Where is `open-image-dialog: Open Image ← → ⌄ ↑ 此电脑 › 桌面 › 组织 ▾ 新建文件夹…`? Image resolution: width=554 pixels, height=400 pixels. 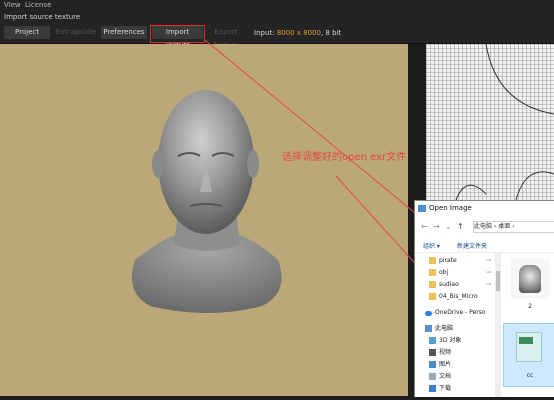 open-image-dialog: Open Image ← → ⌄ ↑ 此电脑 › 桌面 › 组织 ▾ 新建文件夹… is located at coordinates (484, 298).